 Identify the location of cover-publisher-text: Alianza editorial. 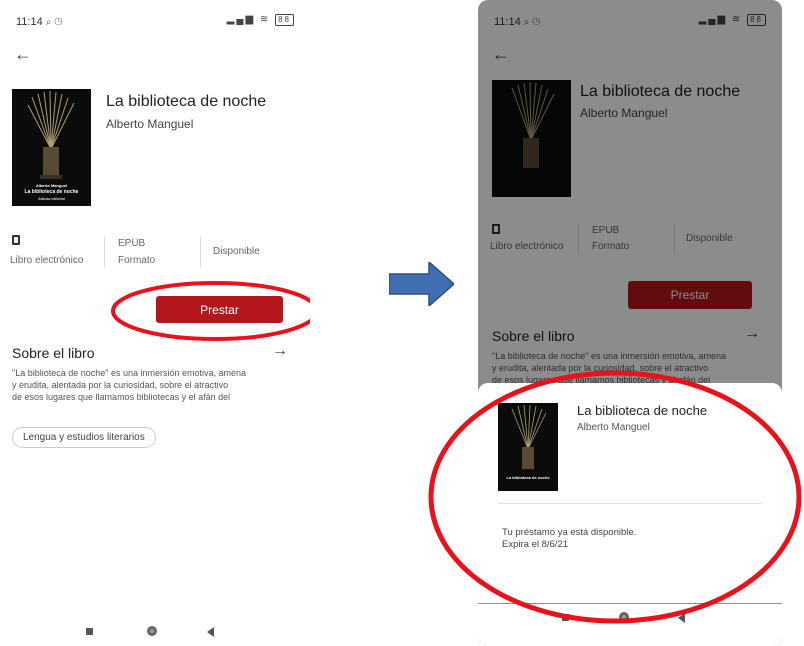
(51, 199).